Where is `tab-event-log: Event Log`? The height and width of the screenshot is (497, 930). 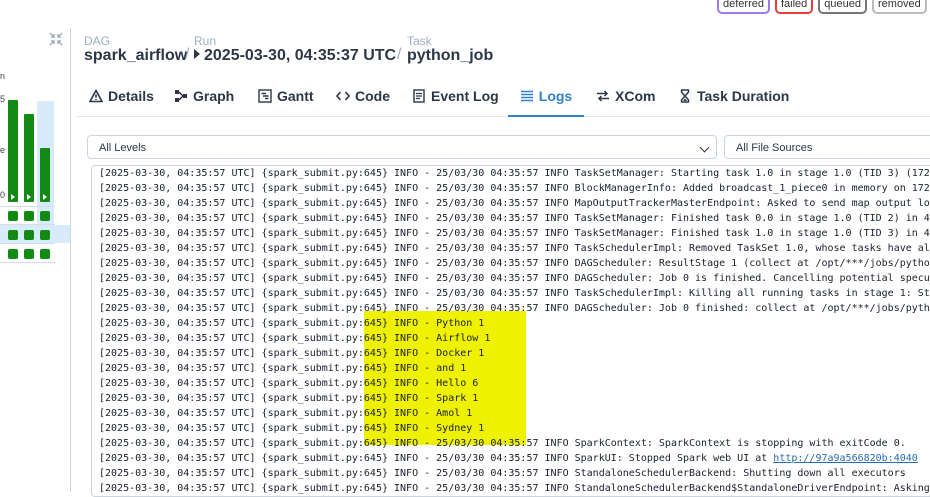 tab-event-log: Event Log is located at coordinates (455, 96).